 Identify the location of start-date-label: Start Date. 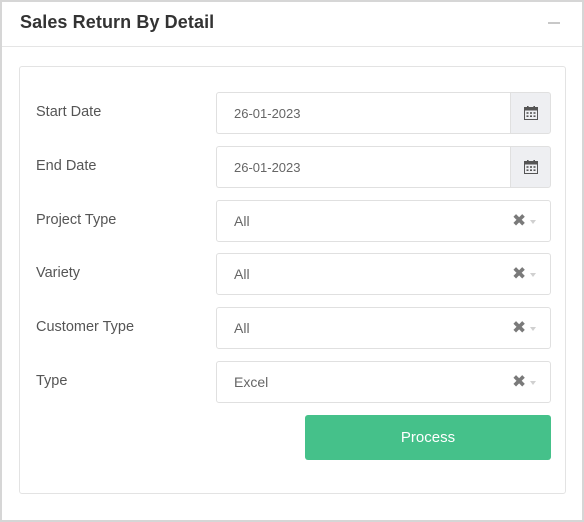
(69, 112).